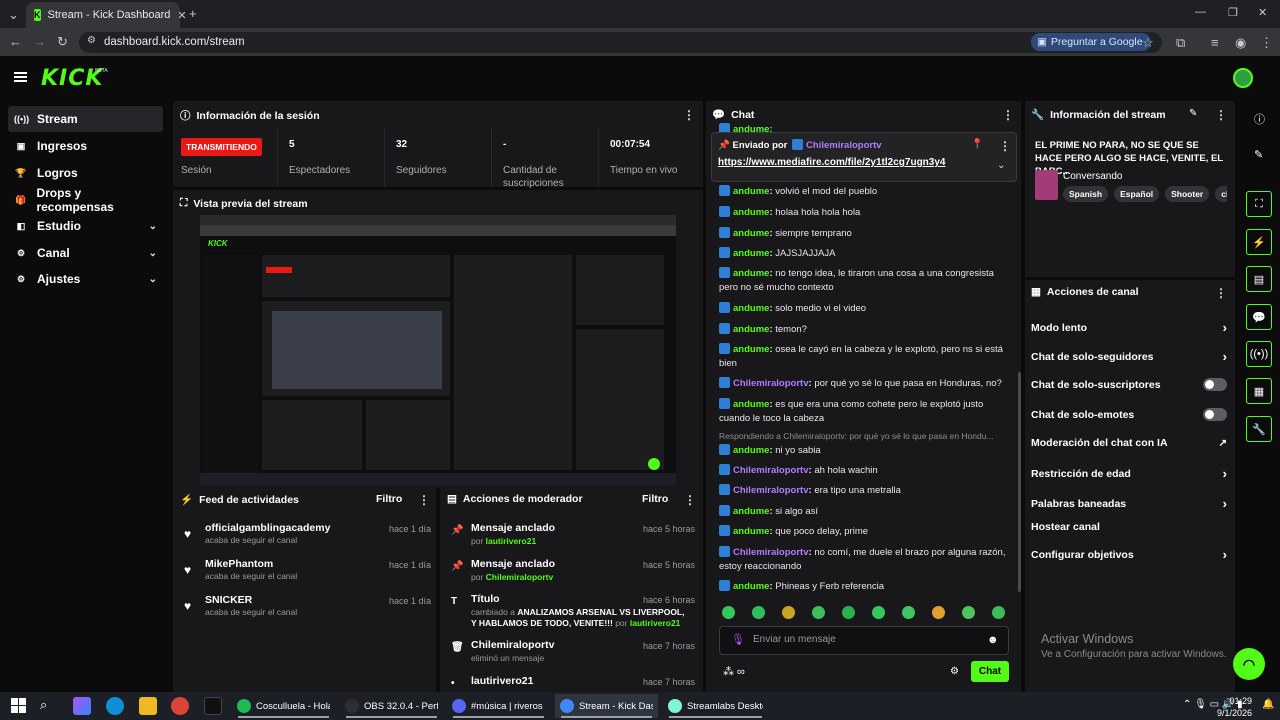 This screenshot has width=1280, height=720. I want to click on stream-preview-video: KICK, so click(438, 350).